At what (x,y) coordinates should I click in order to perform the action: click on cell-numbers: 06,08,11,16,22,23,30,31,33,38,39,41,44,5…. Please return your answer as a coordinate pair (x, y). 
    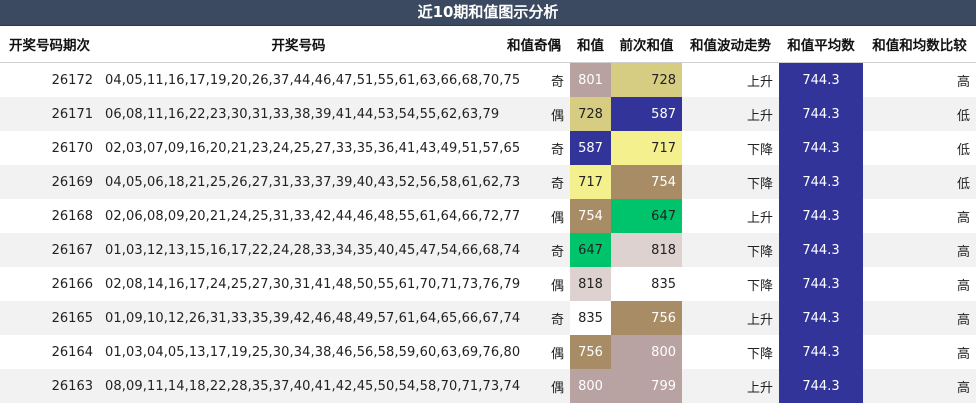
    Looking at the image, I should click on (299, 114).